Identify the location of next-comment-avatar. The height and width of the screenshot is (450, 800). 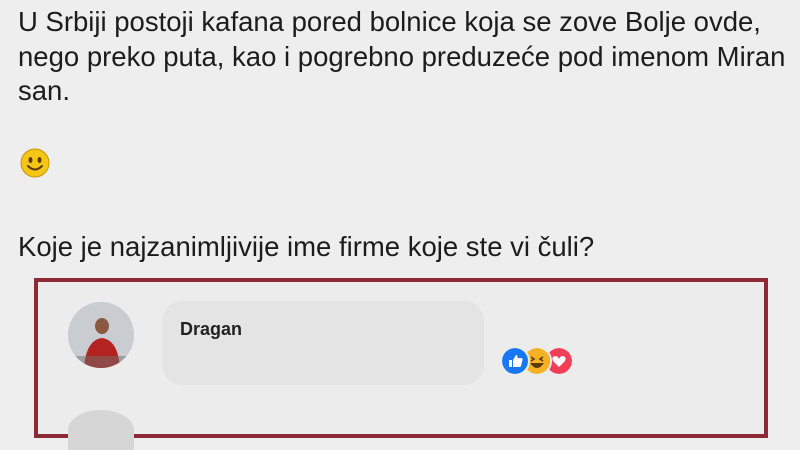
(101, 430).